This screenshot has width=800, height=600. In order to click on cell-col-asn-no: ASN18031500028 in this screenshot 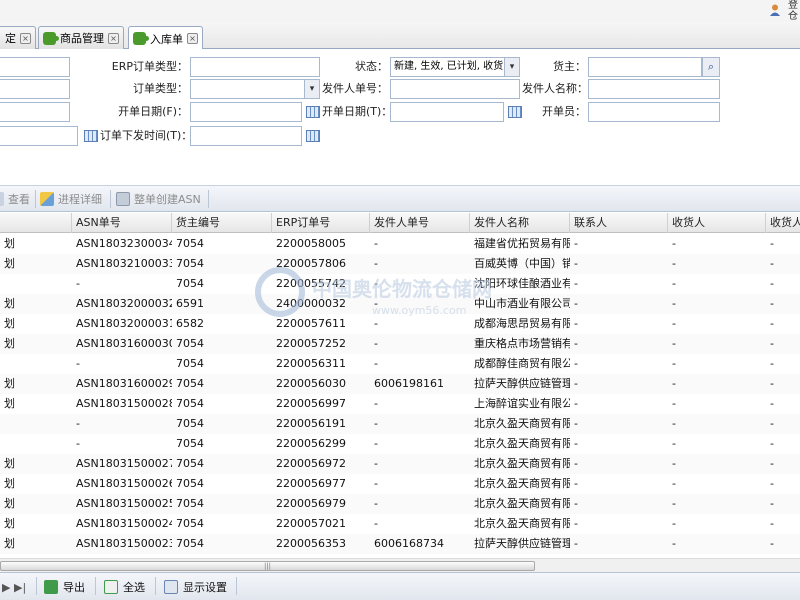, I will do `click(124, 403)`.